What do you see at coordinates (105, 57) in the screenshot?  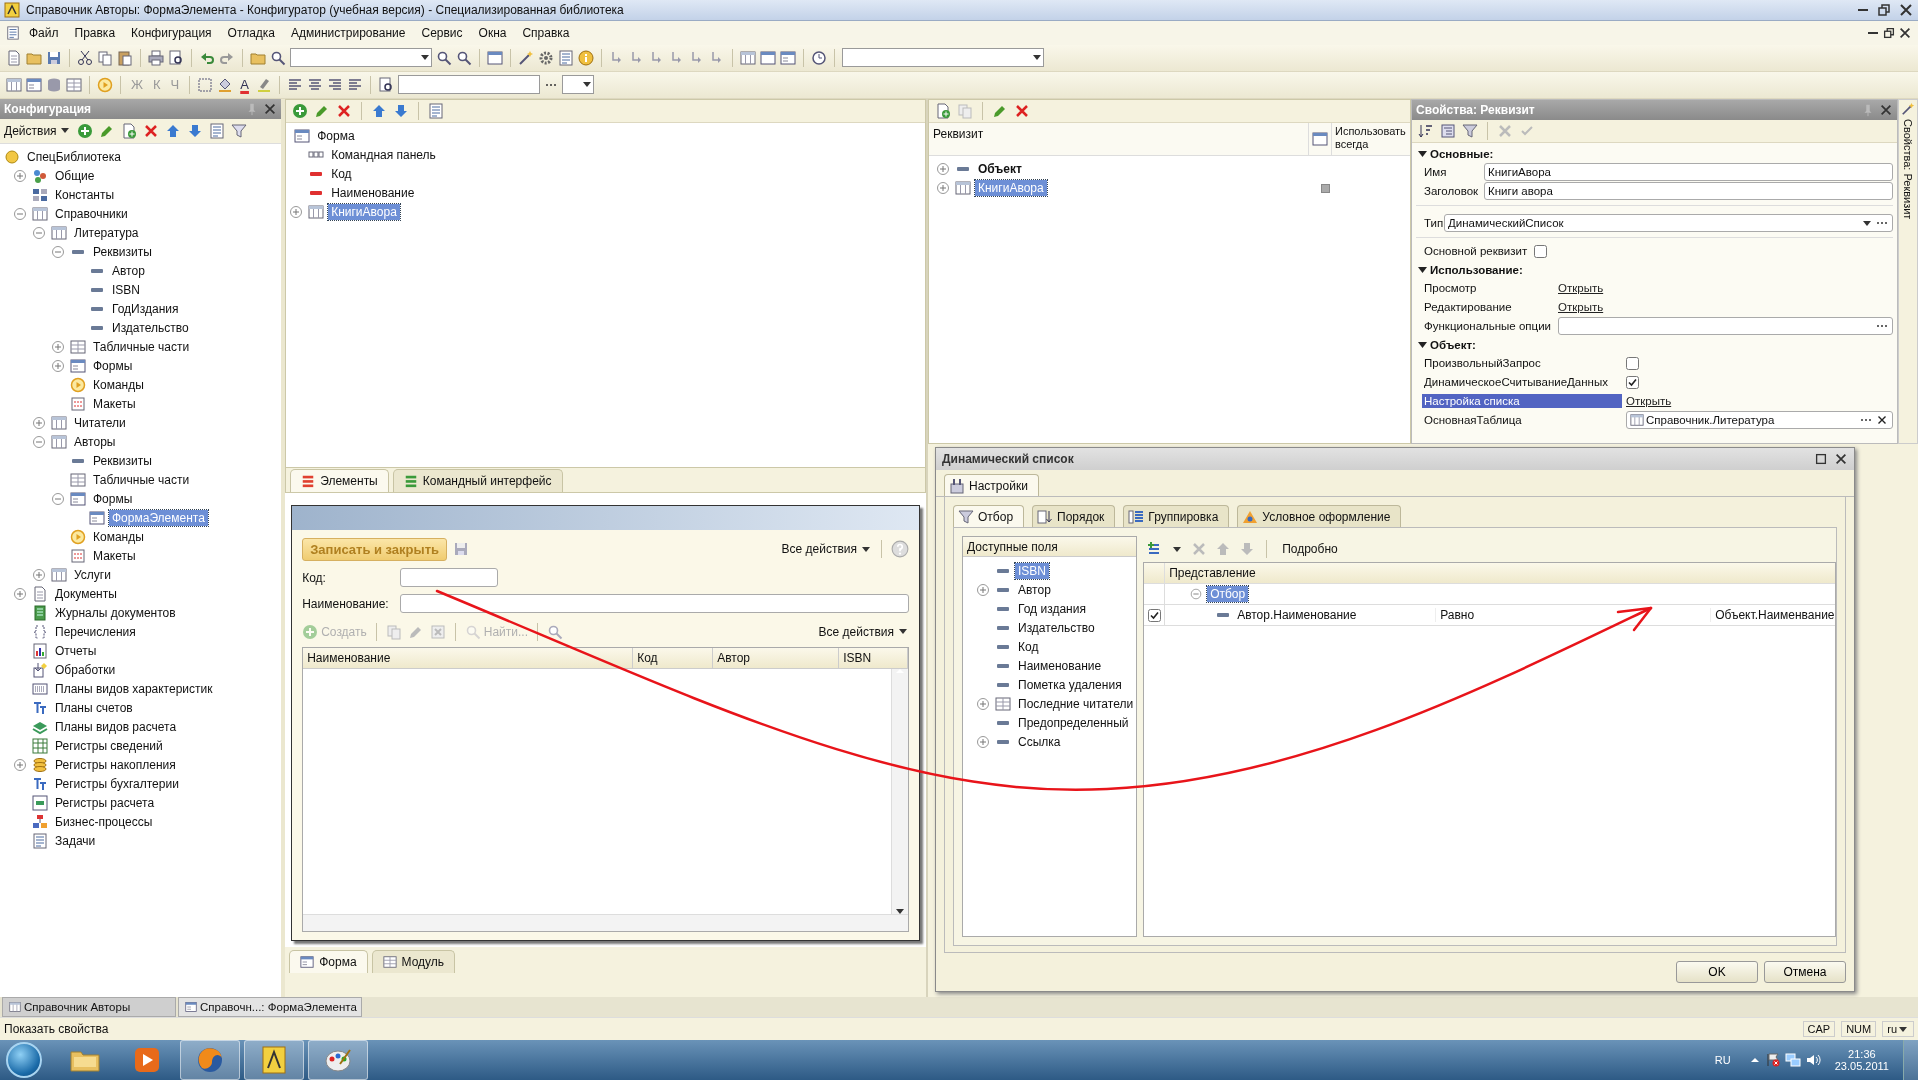 I see `copy-icon` at bounding box center [105, 57].